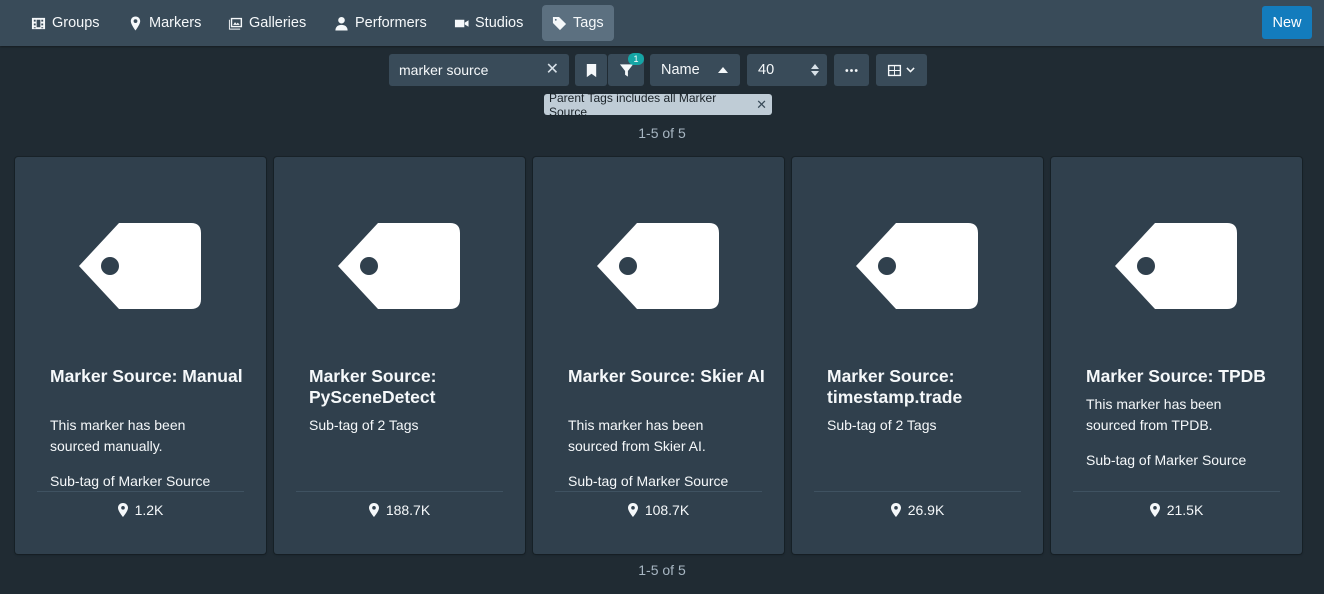 The height and width of the screenshot is (594, 1324). I want to click on remove-filter-icon: ✕, so click(761, 105).